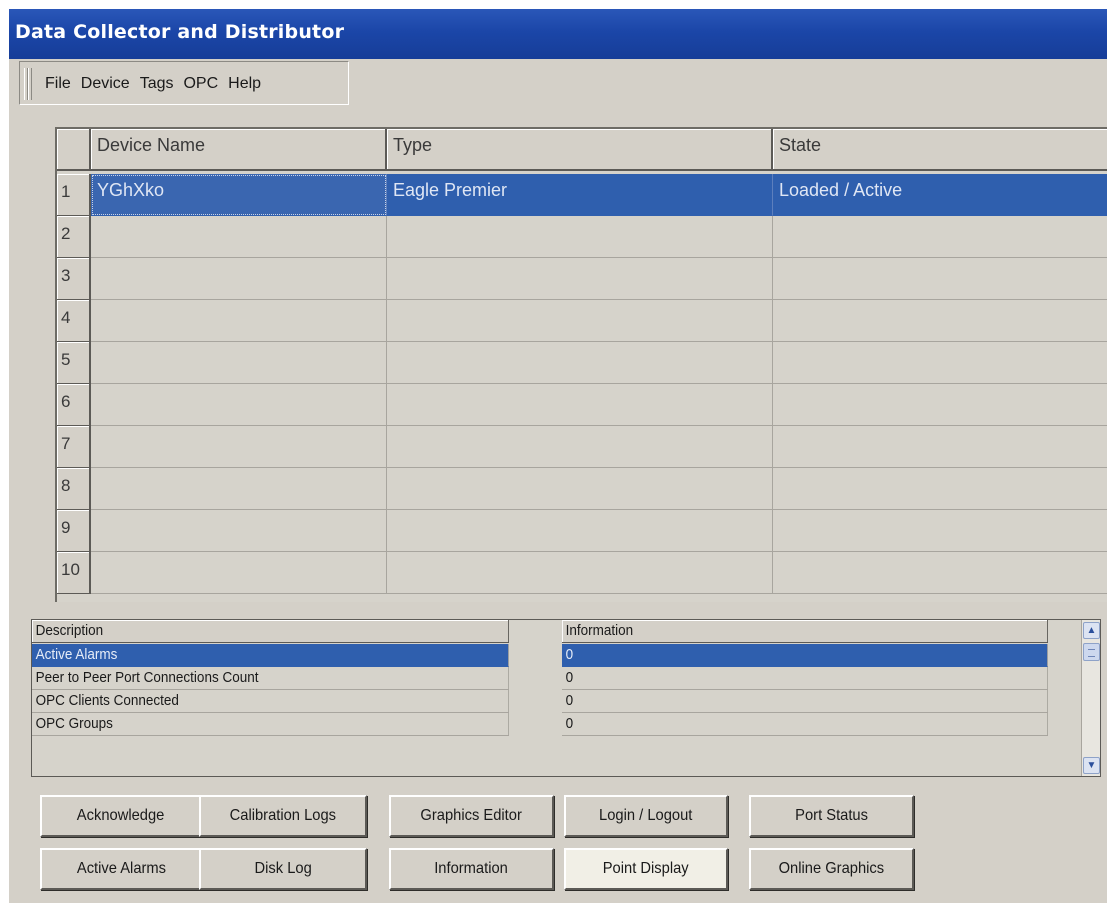 Image resolution: width=1107 pixels, height=903 pixels. I want to click on grid-header-row: Device Name Type State, so click(582, 150).